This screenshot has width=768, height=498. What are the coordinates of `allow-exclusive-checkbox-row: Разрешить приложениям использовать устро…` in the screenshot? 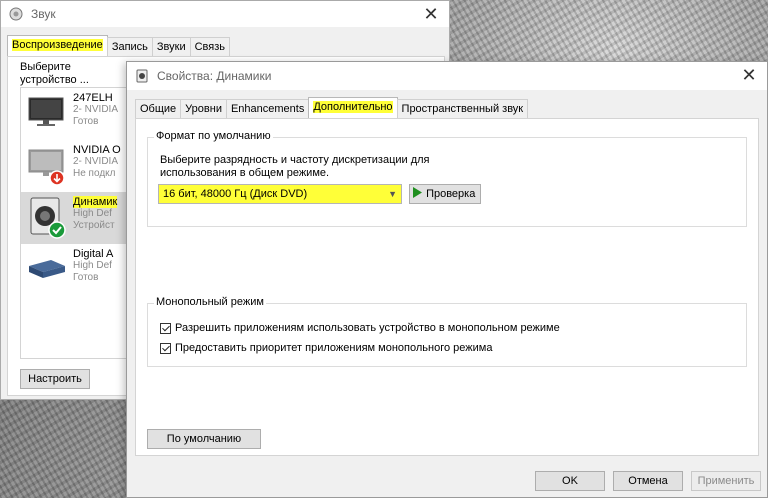 It's located at (360, 328).